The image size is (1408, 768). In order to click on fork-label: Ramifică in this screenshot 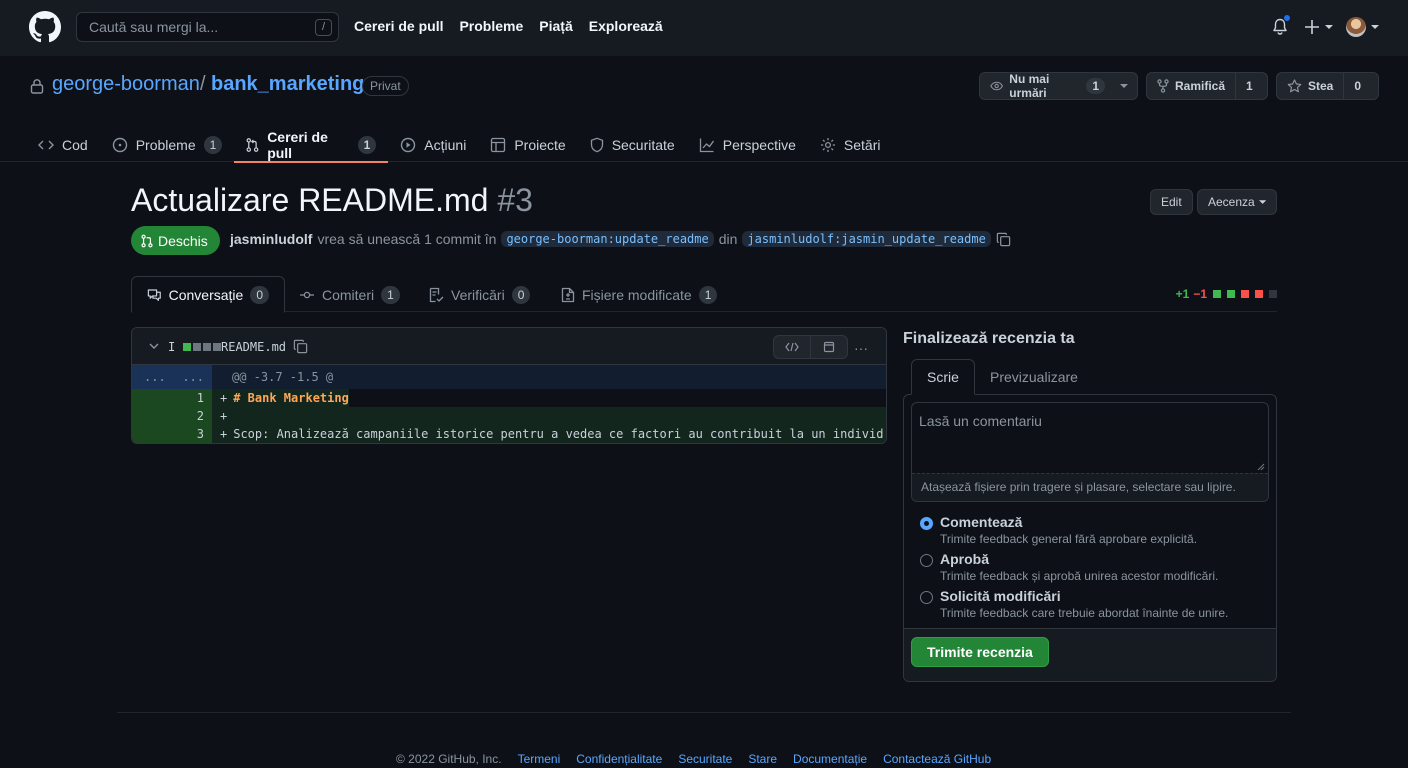, I will do `click(1200, 86)`.